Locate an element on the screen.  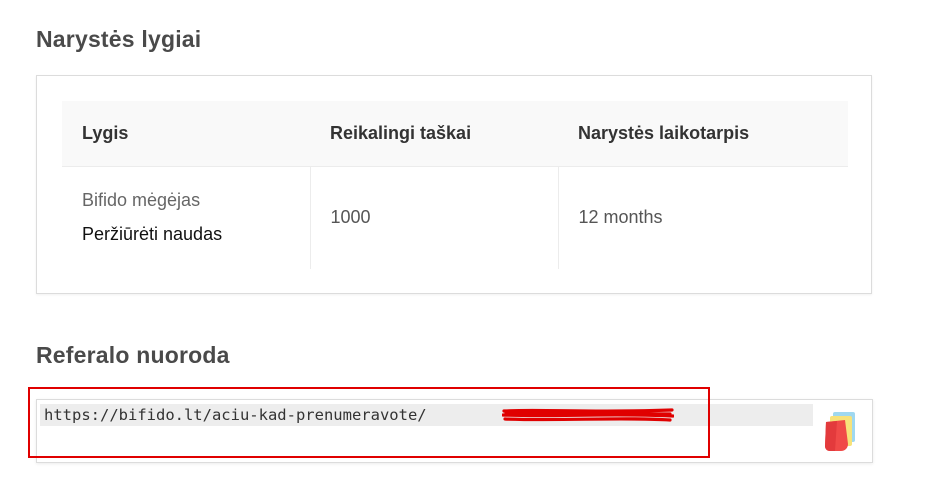
level-name: Bifido mėgėjas is located at coordinates (141, 200).